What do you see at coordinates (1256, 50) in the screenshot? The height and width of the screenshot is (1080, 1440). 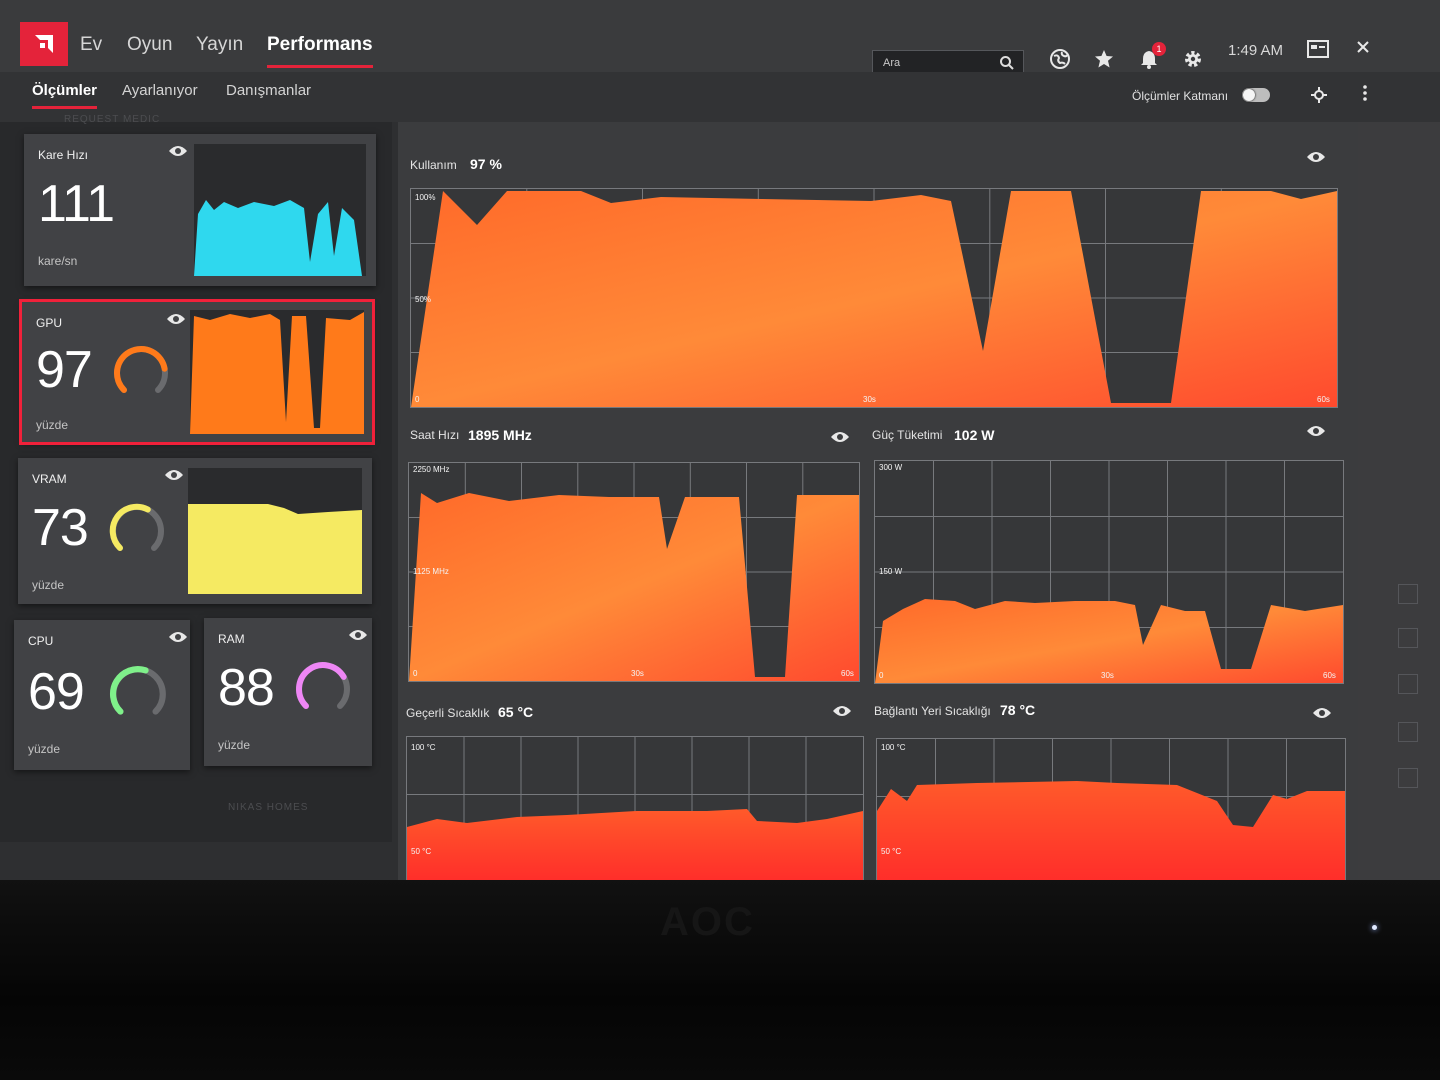 I see `clock-time: 1:49 AM` at bounding box center [1256, 50].